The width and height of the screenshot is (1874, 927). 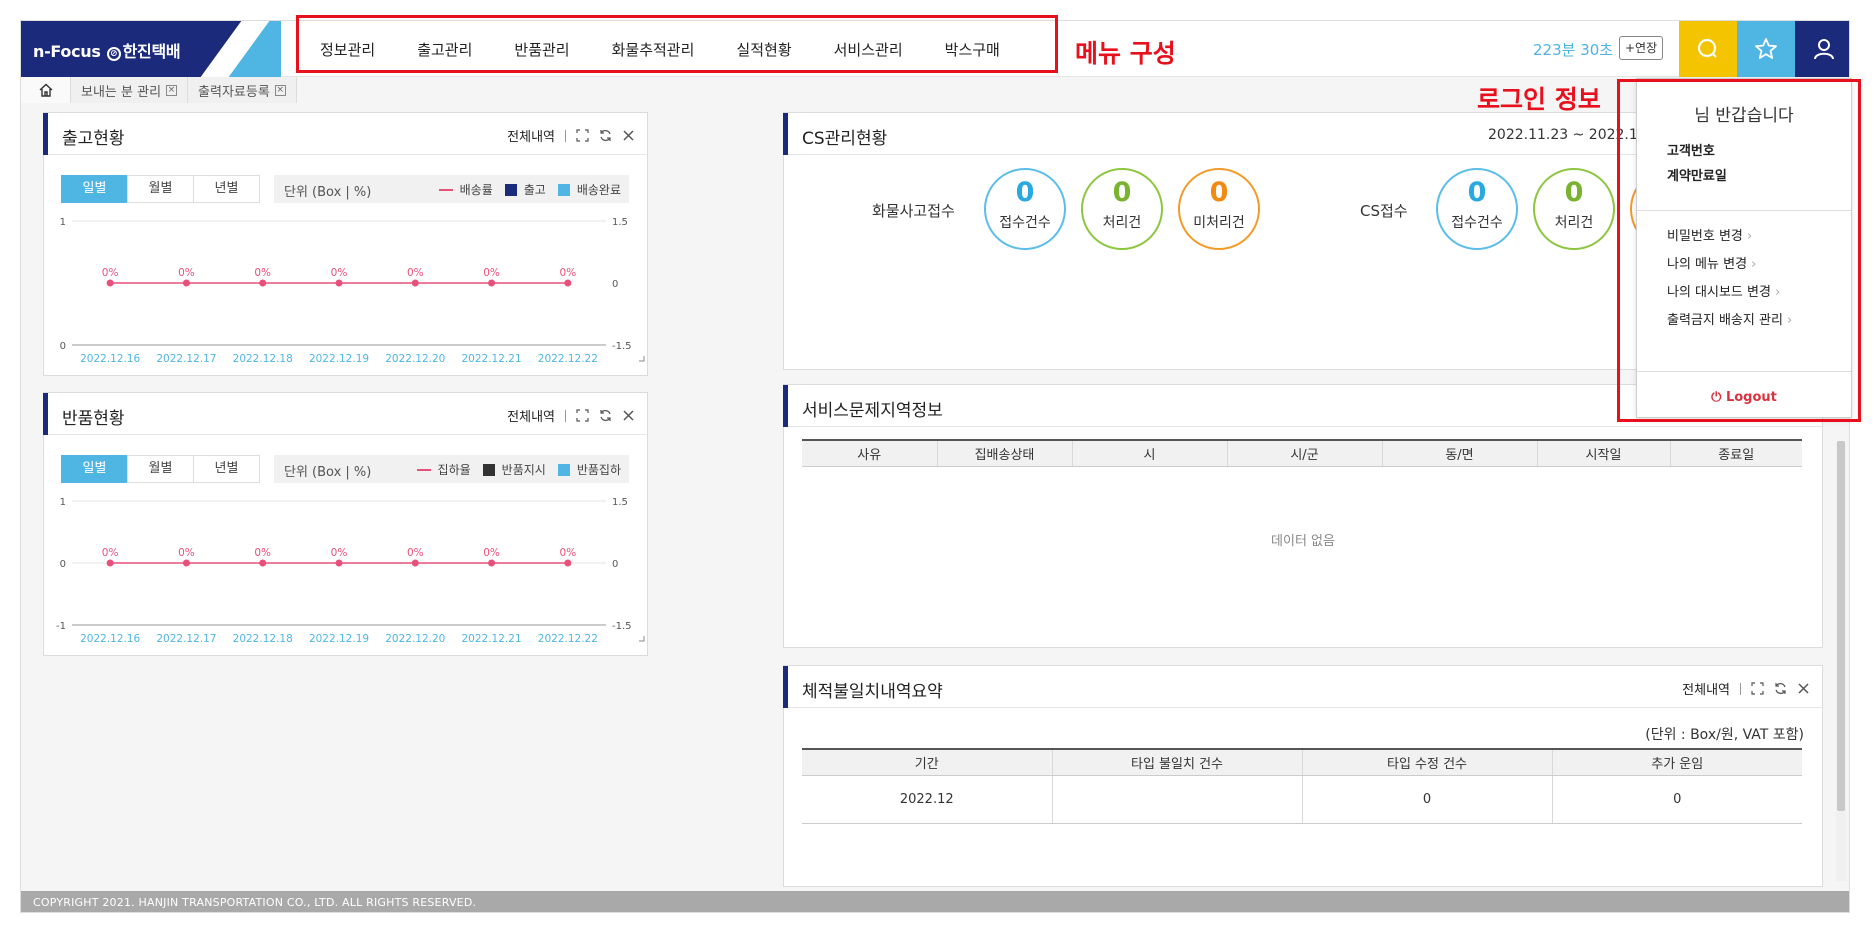 I want to click on login-annotation-box, so click(x=1739, y=250).